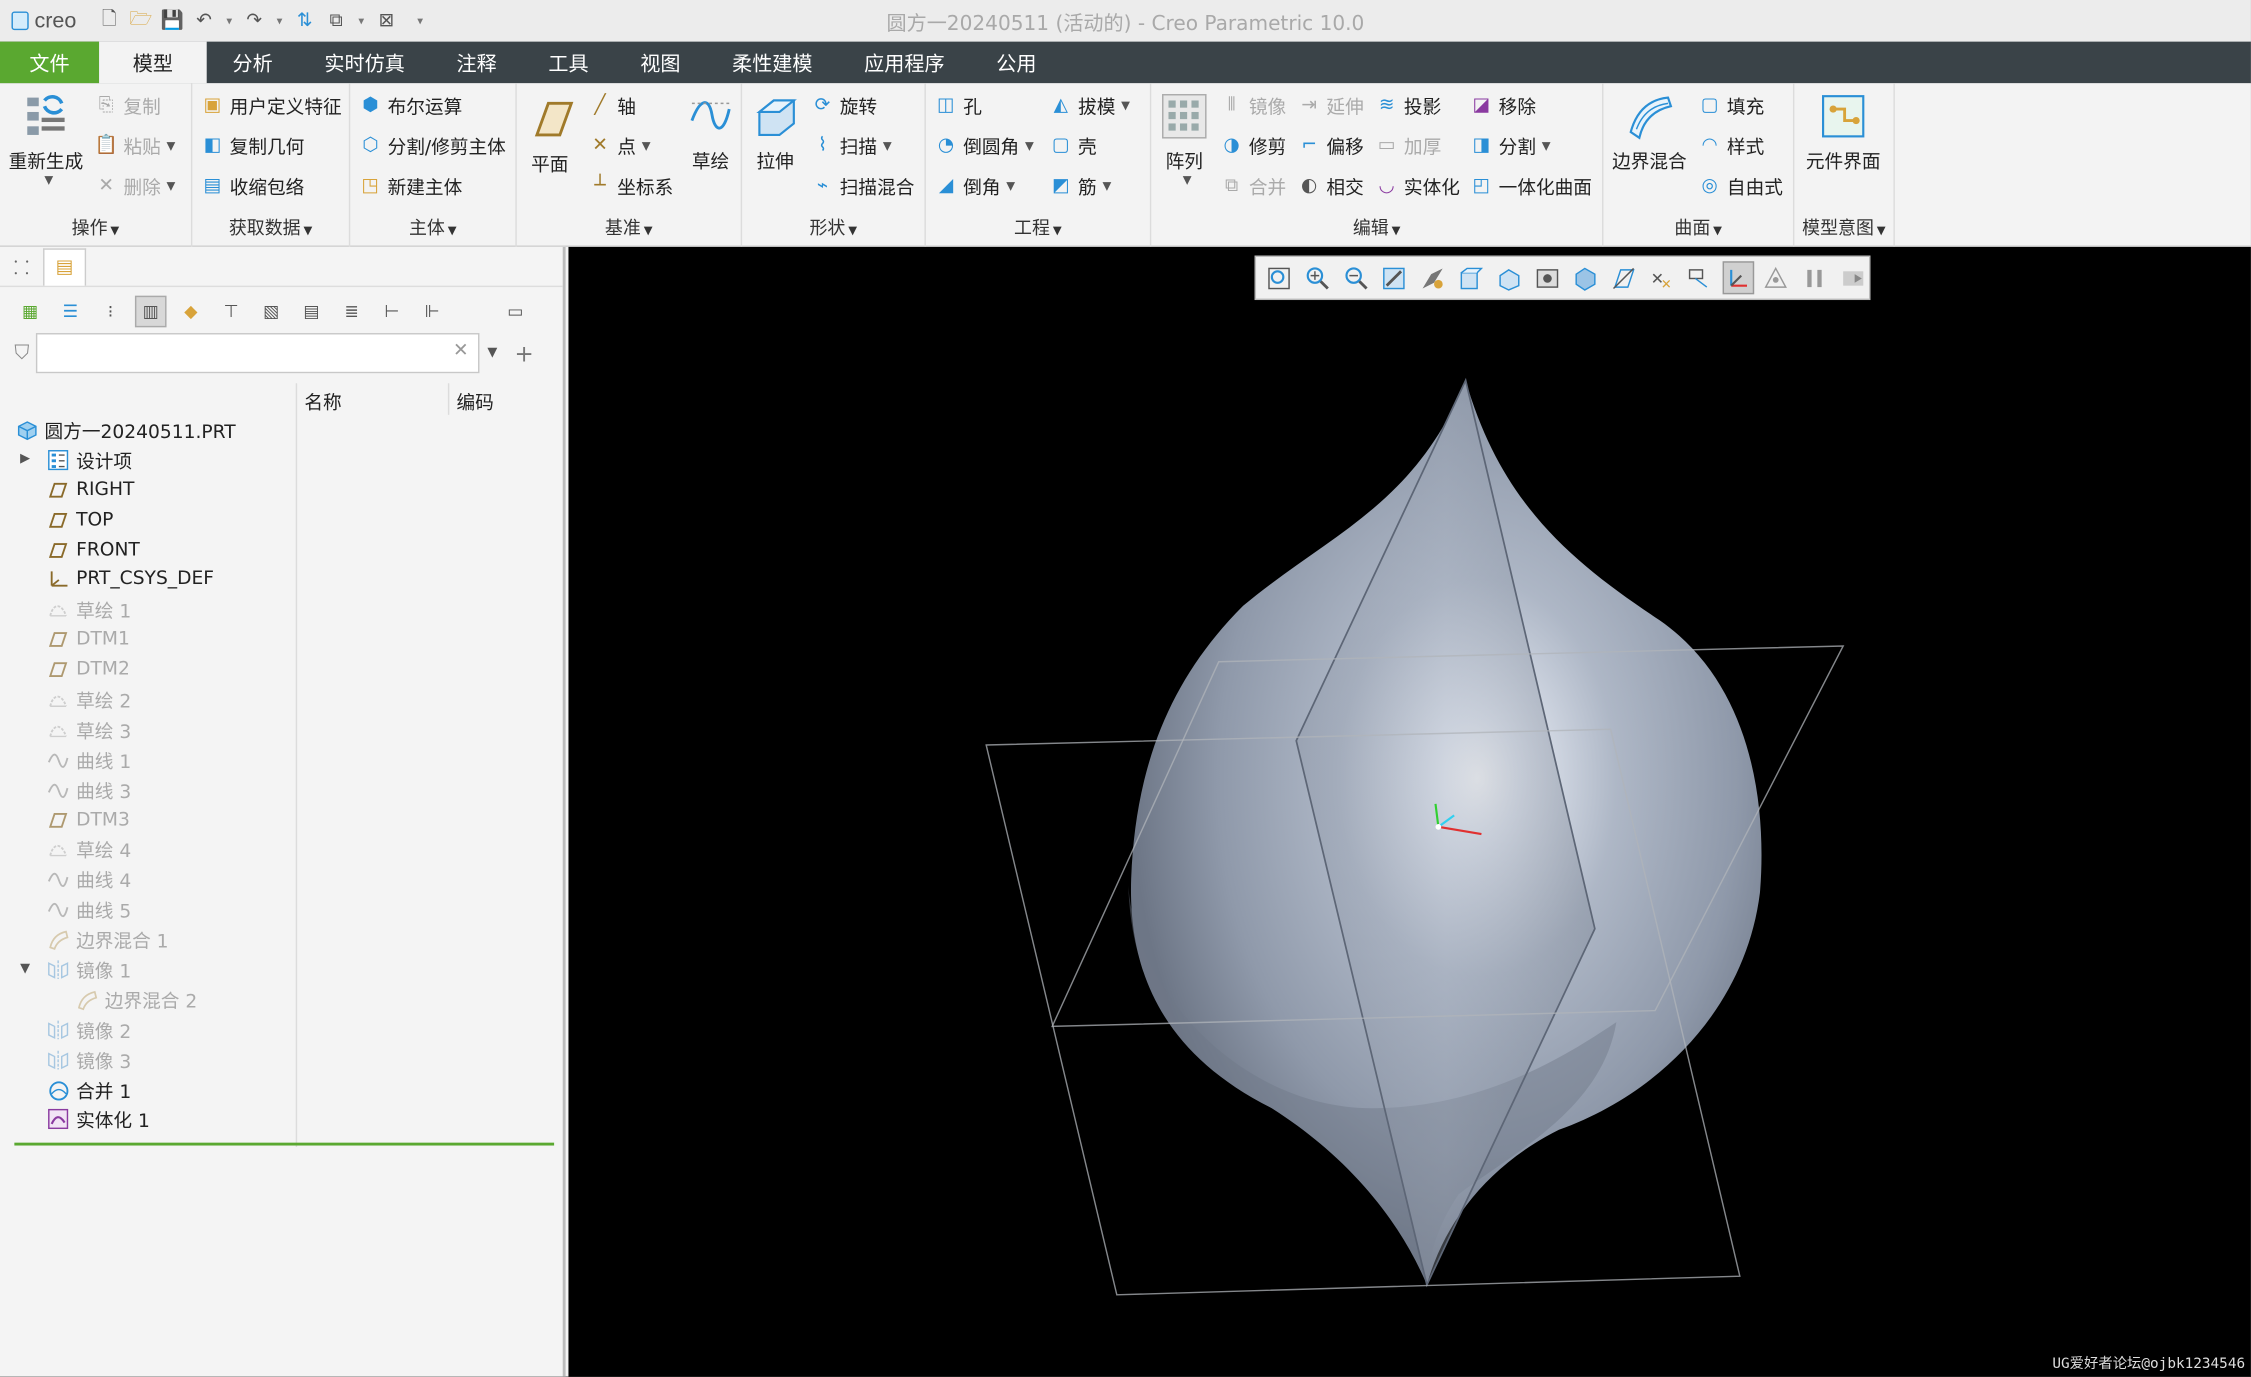 The image size is (2251, 1377). I want to click on column-name-header: 名称, so click(322, 401).